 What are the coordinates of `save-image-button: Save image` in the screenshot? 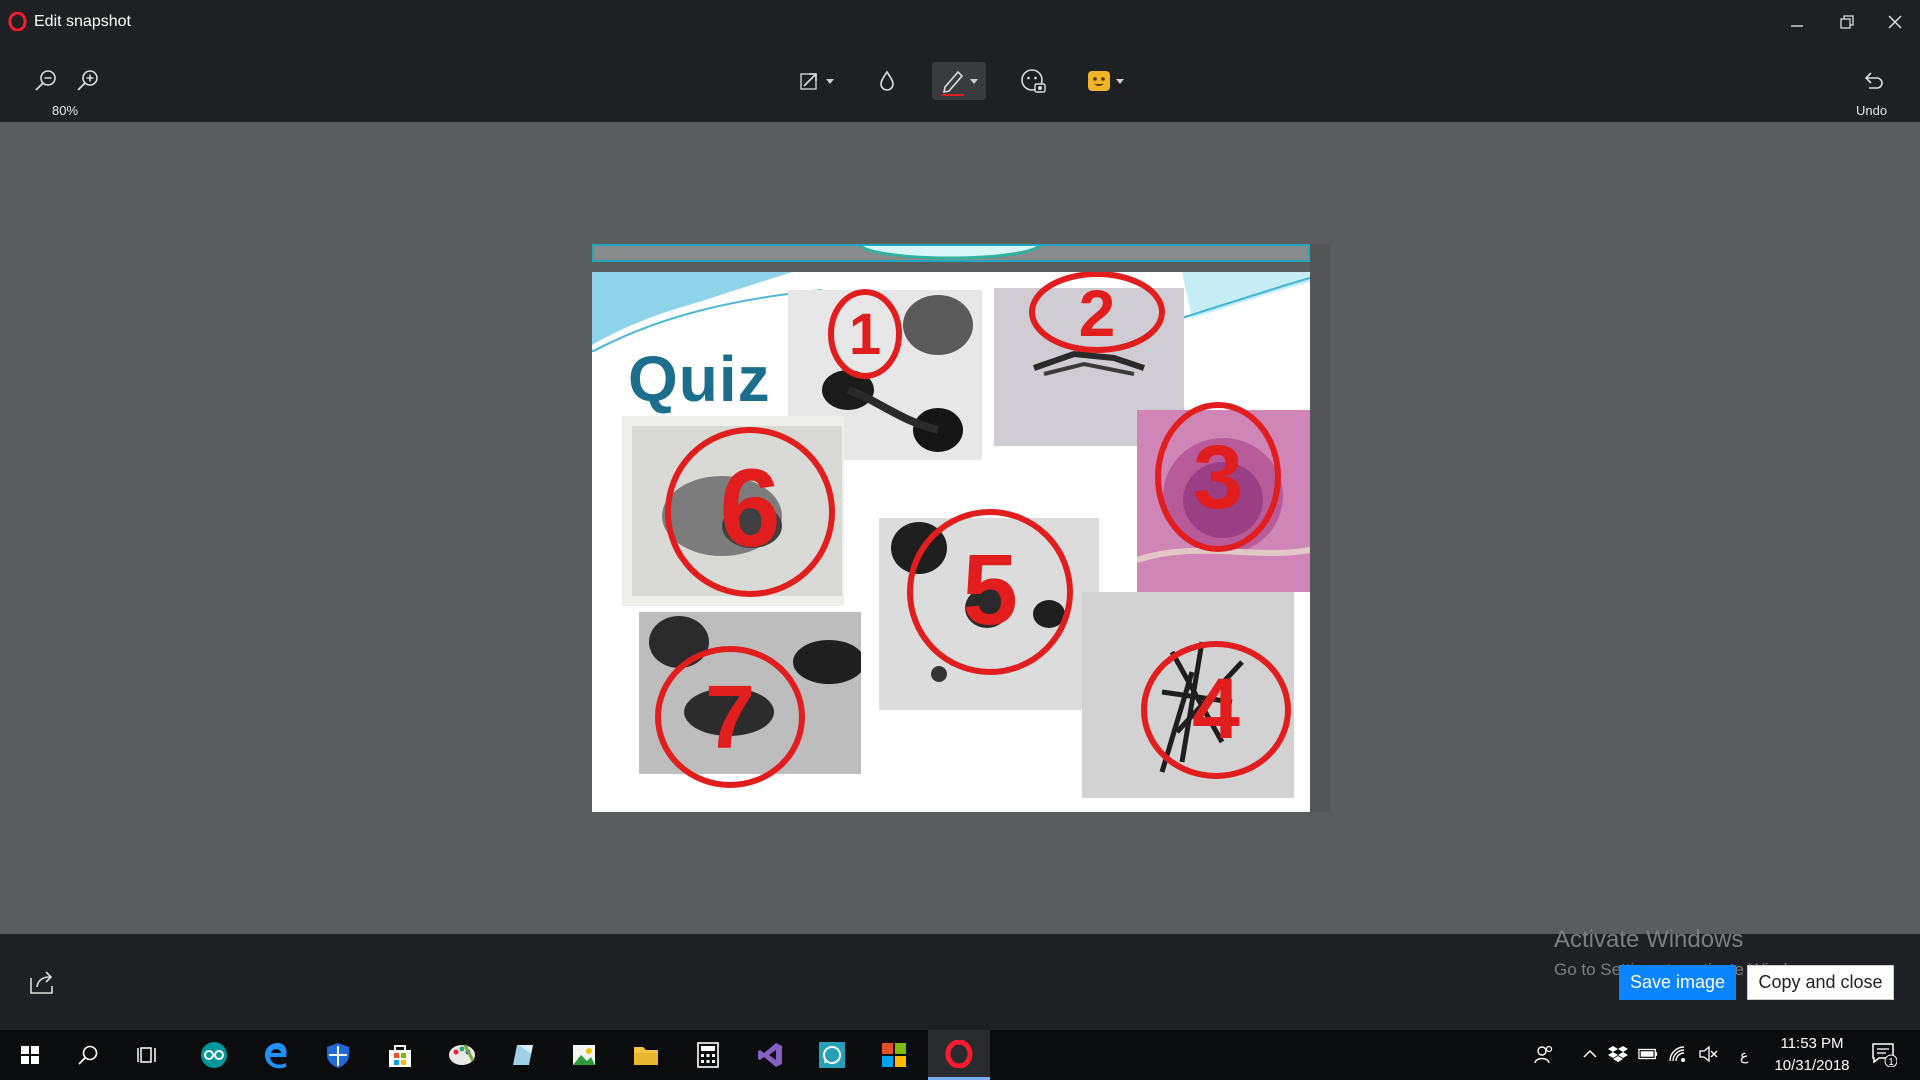 It's located at (1677, 982).